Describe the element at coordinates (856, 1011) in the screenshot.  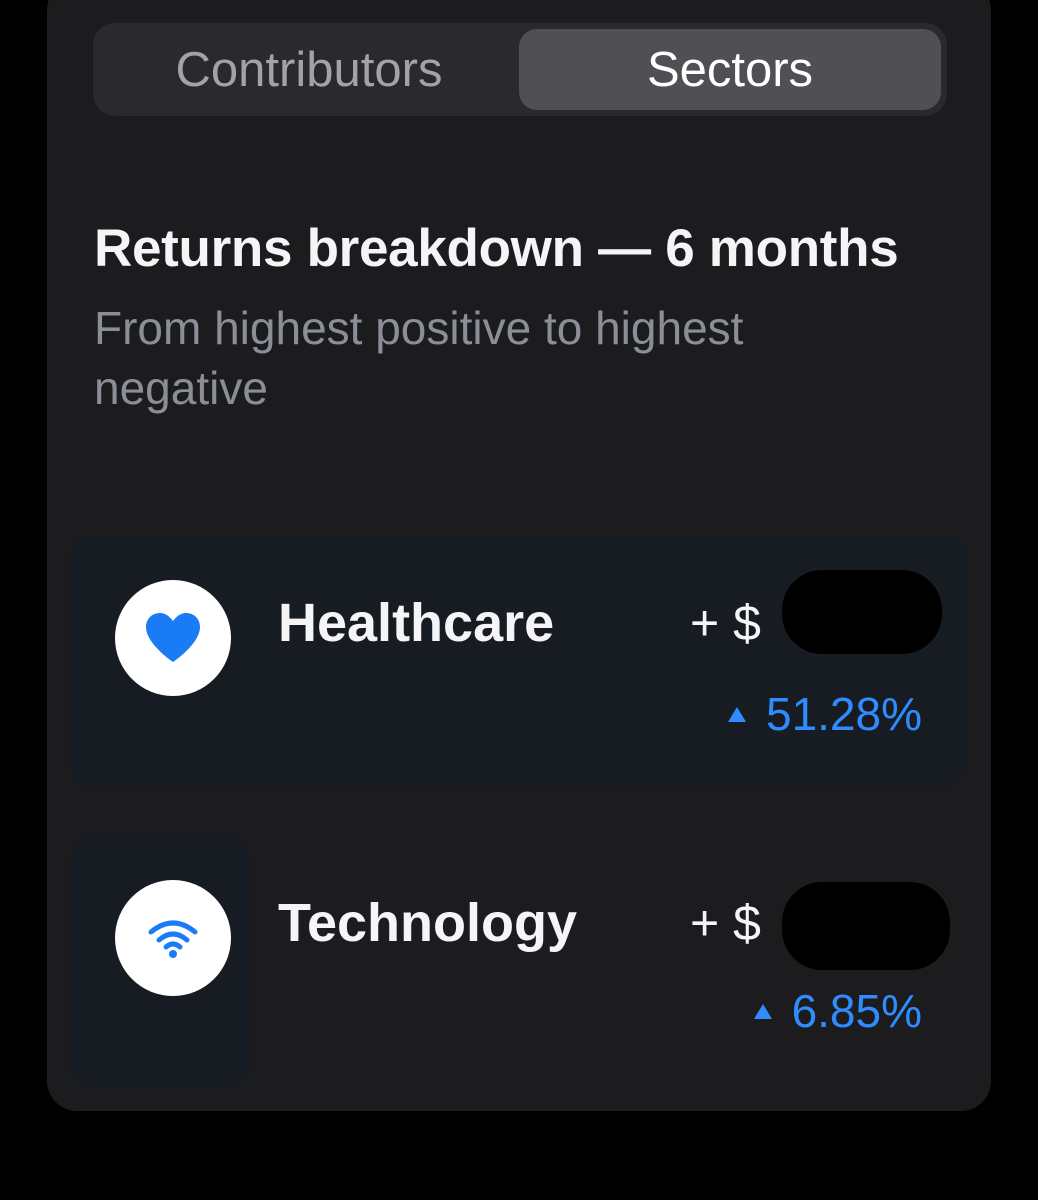
I see `sector-change-value: 6.85%` at that location.